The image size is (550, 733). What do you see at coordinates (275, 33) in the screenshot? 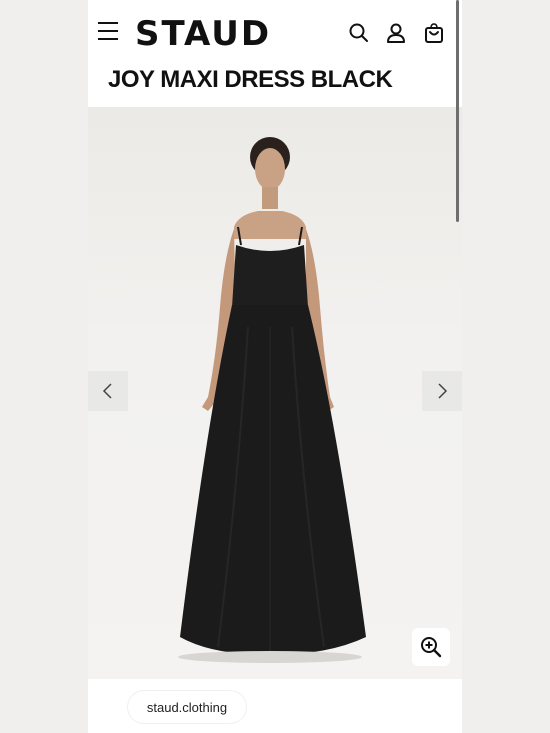
I see `site-header: STAUD` at bounding box center [275, 33].